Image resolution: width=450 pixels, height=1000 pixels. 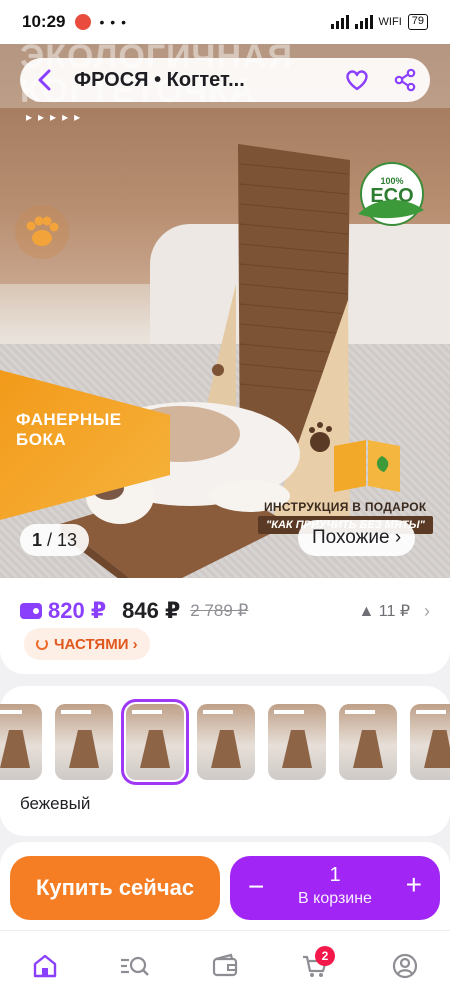 What do you see at coordinates (155, 742) in the screenshot?
I see `variant-thumb-selected` at bounding box center [155, 742].